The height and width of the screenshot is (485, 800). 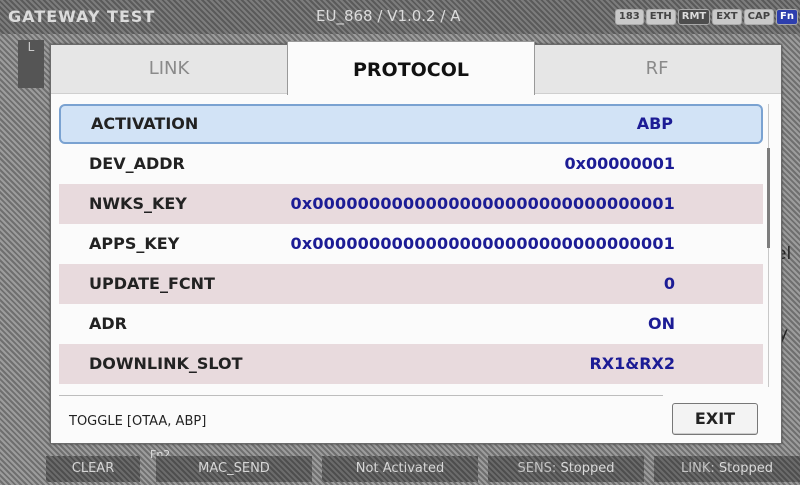 What do you see at coordinates (657, 69) in the screenshot?
I see `tab-rf: RF` at bounding box center [657, 69].